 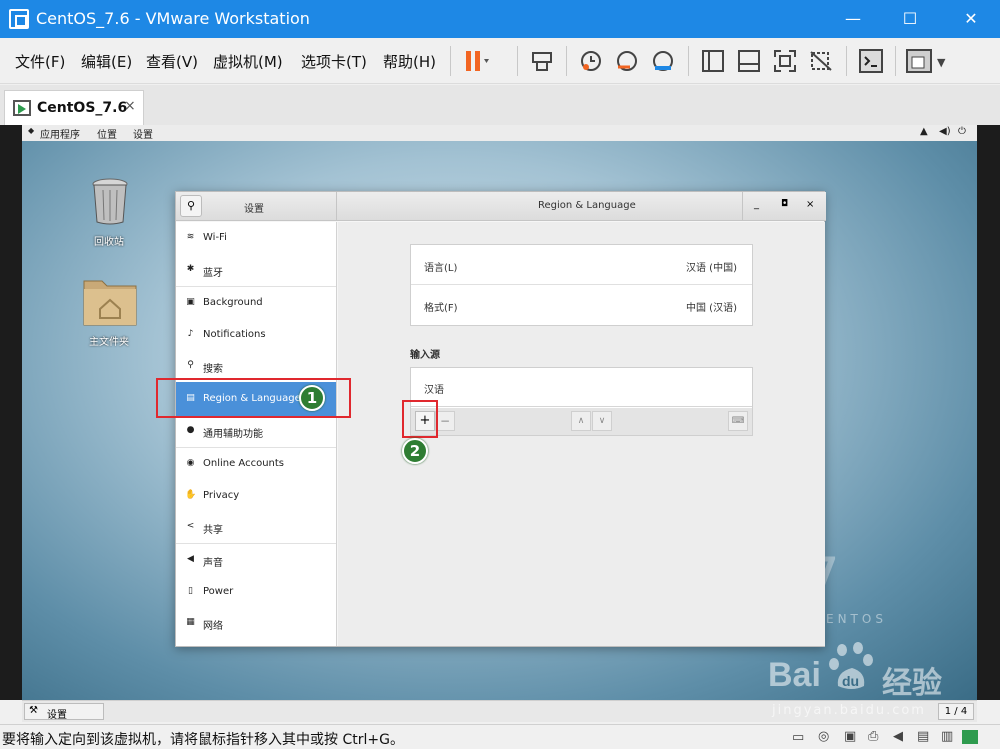 What do you see at coordinates (190, 237) in the screenshot?
I see `wifi-icon: ≋` at bounding box center [190, 237].